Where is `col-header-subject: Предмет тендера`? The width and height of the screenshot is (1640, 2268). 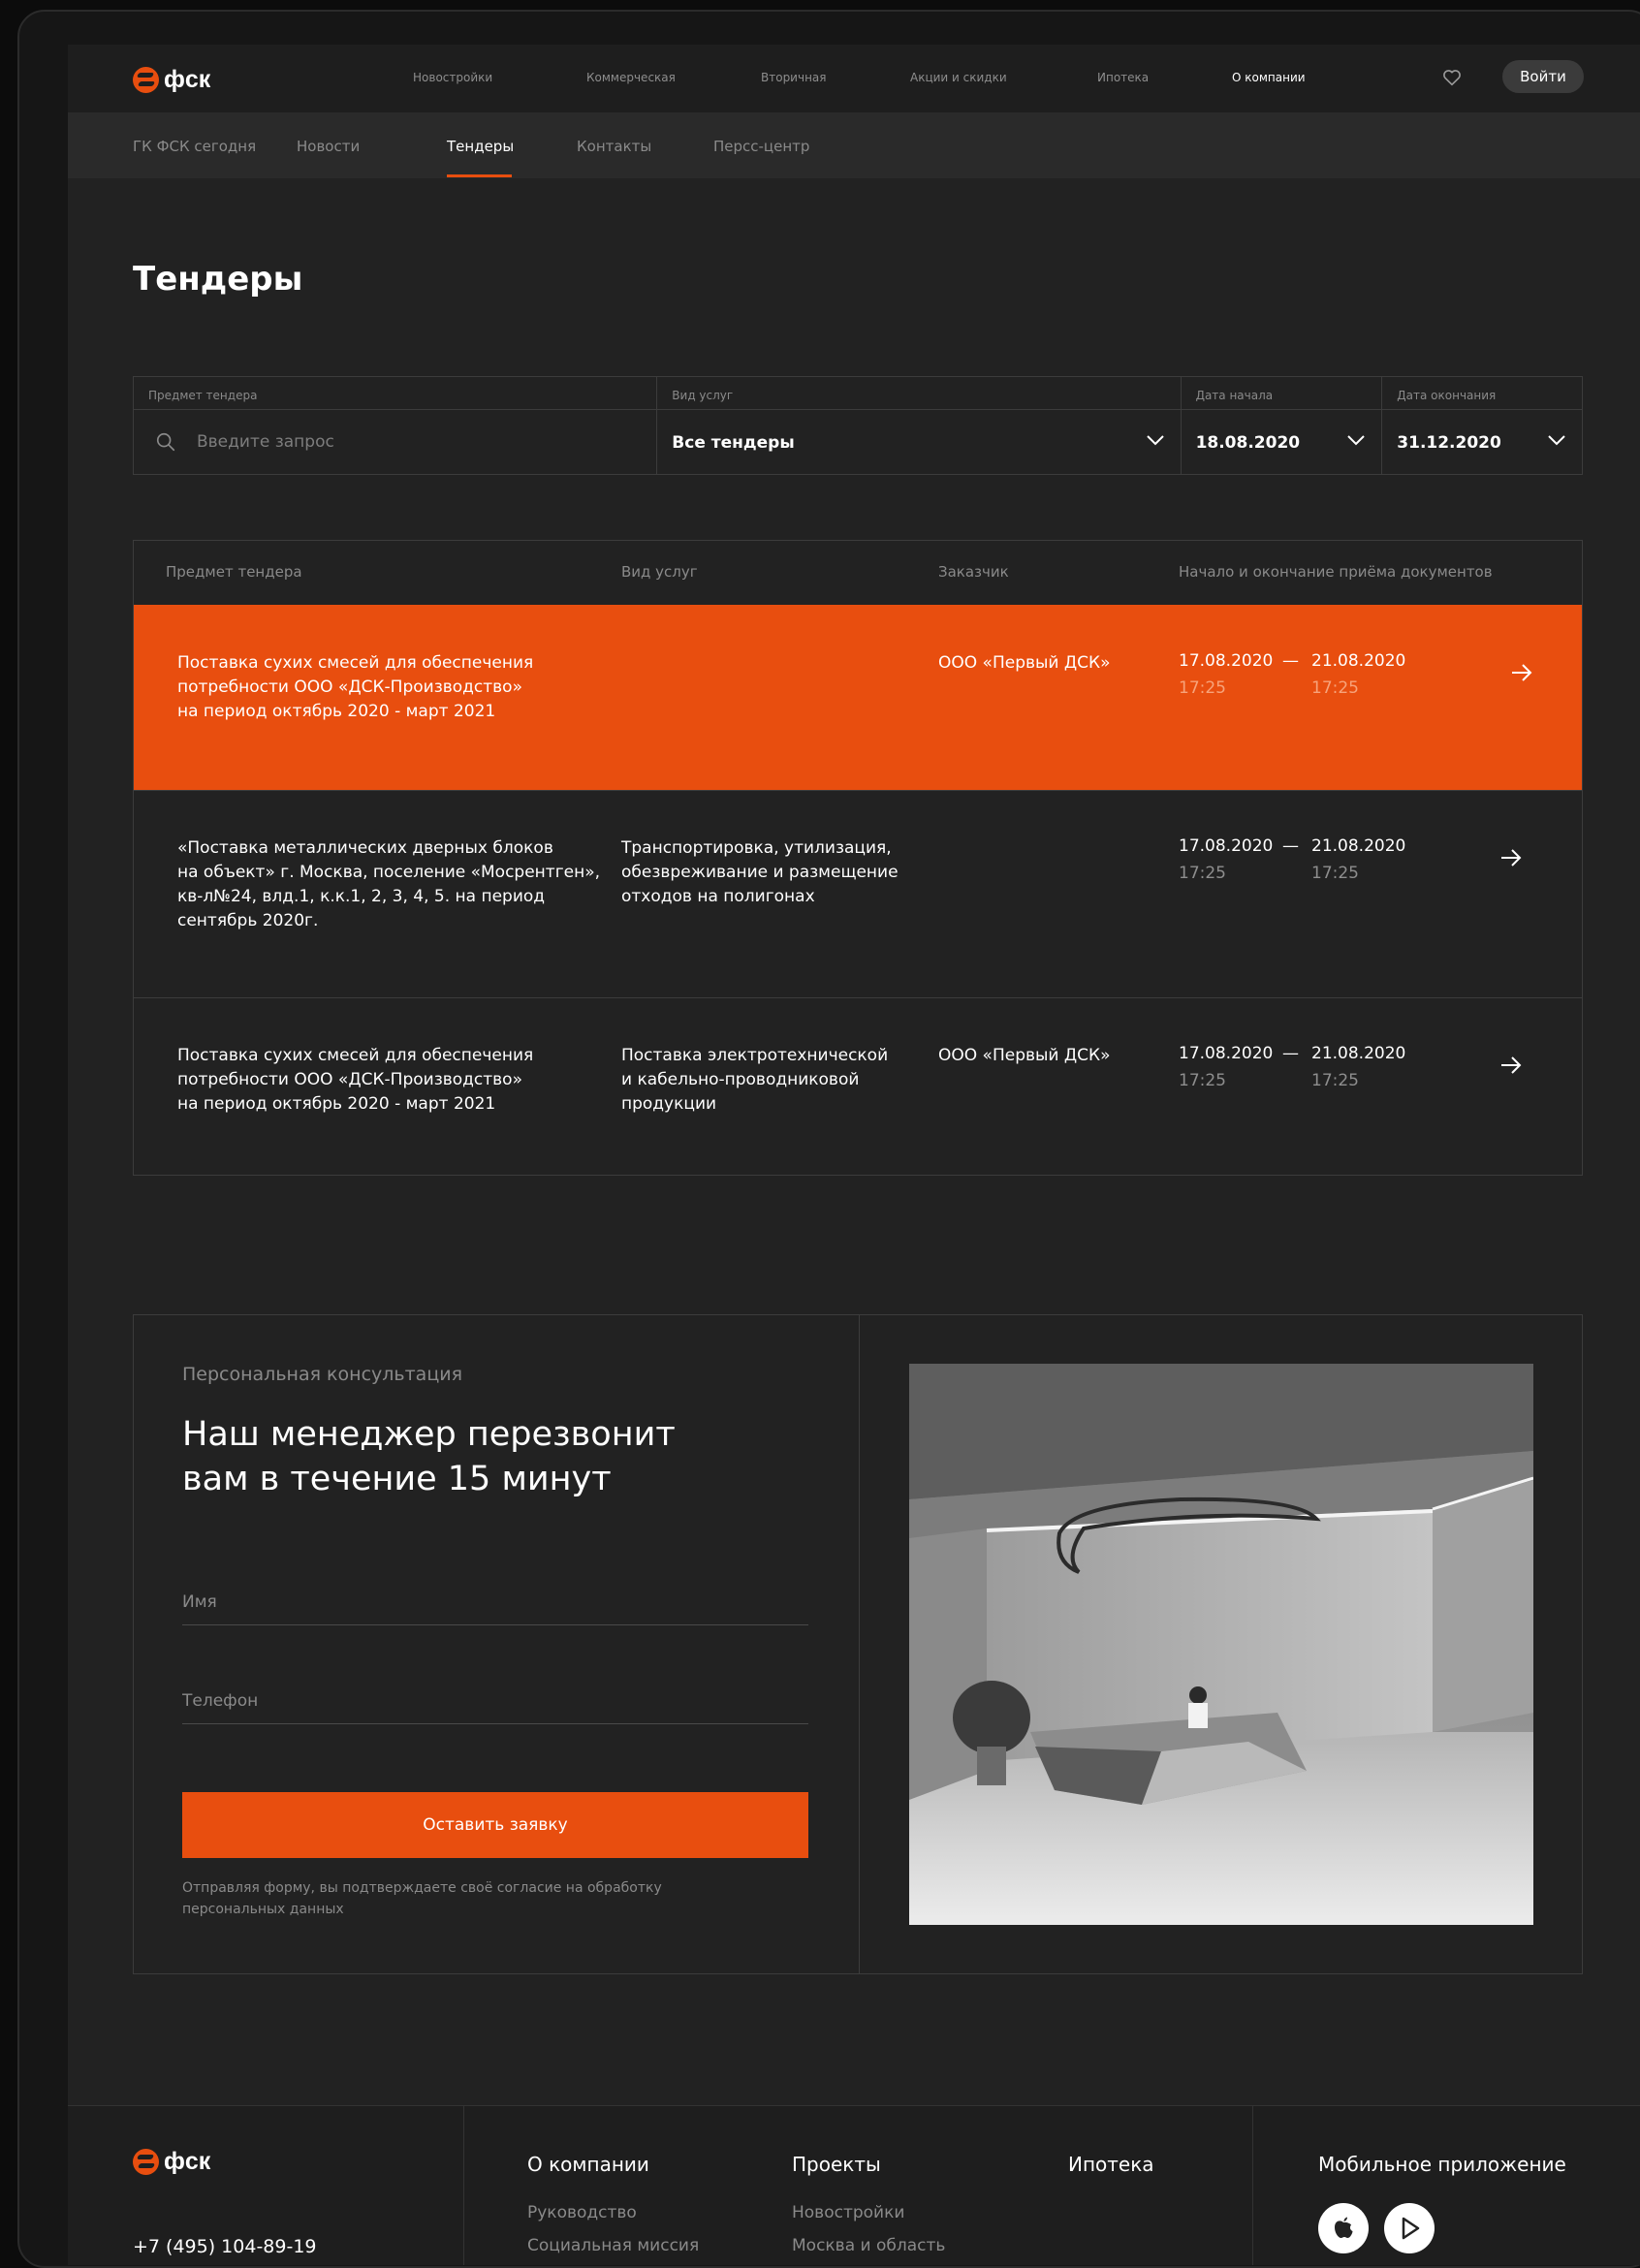 col-header-subject: Предмет тендера is located at coordinates (234, 572).